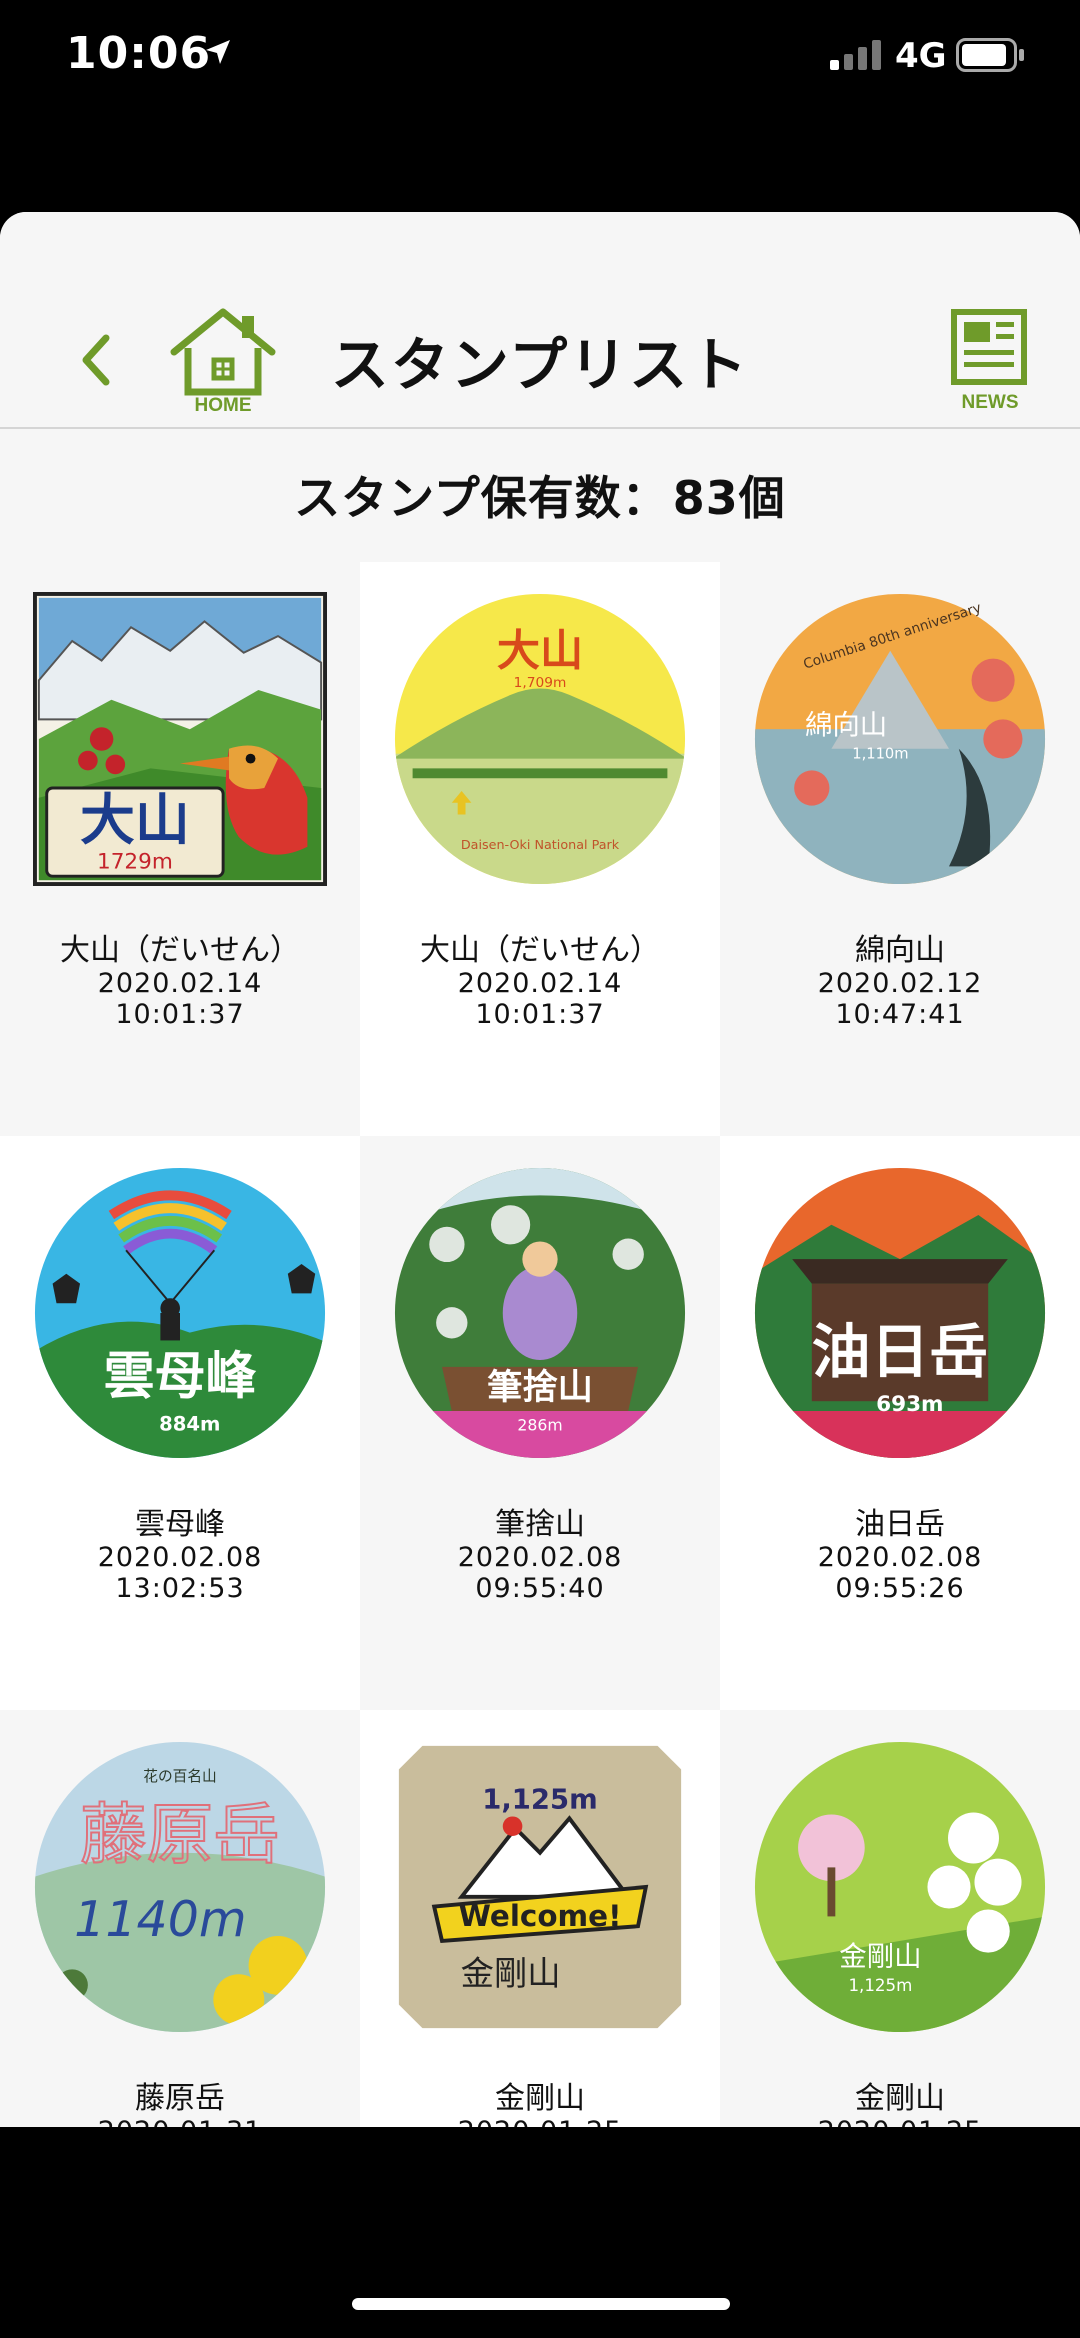 The image size is (1080, 2338). Describe the element at coordinates (990, 402) in the screenshot. I see `news-label: NEWS` at that location.